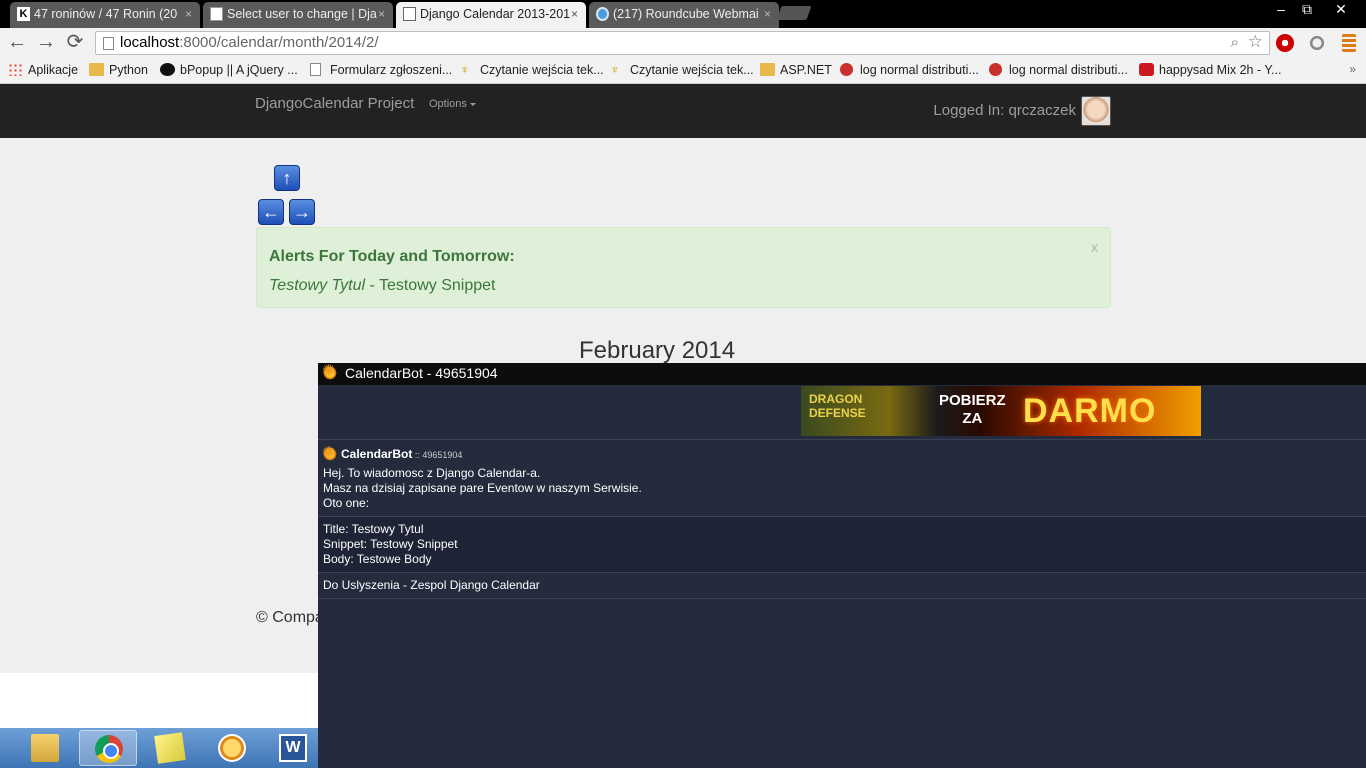  Describe the element at coordinates (45, 748) in the screenshot. I see `taskbar-explorer` at that location.